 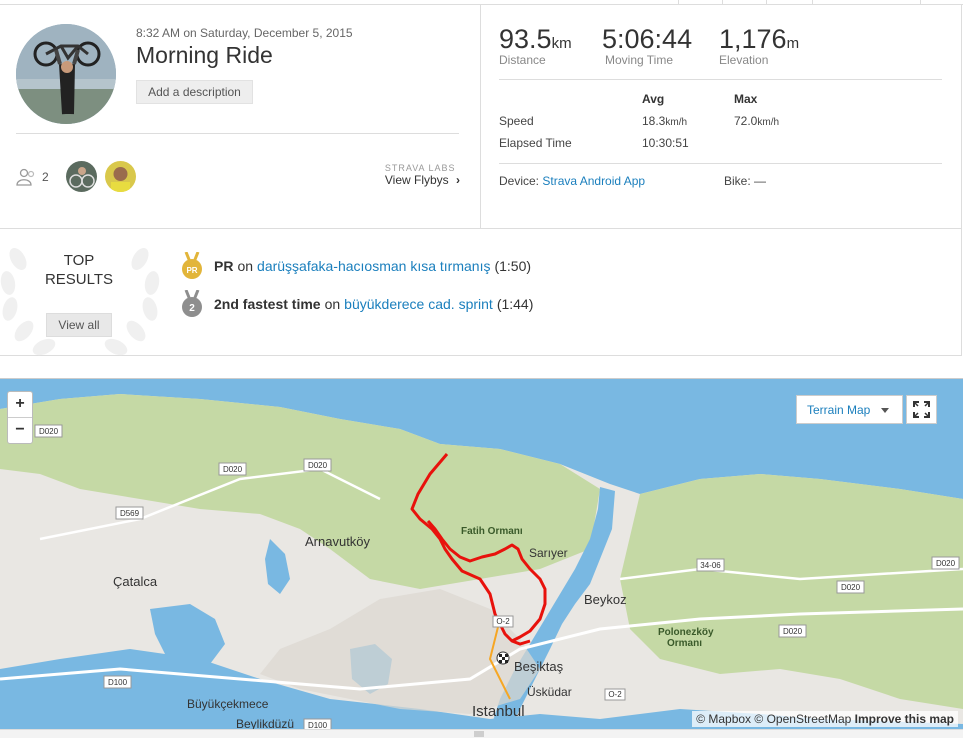 I want to click on top-results-title: TOP RESULTS, so click(x=79, y=270).